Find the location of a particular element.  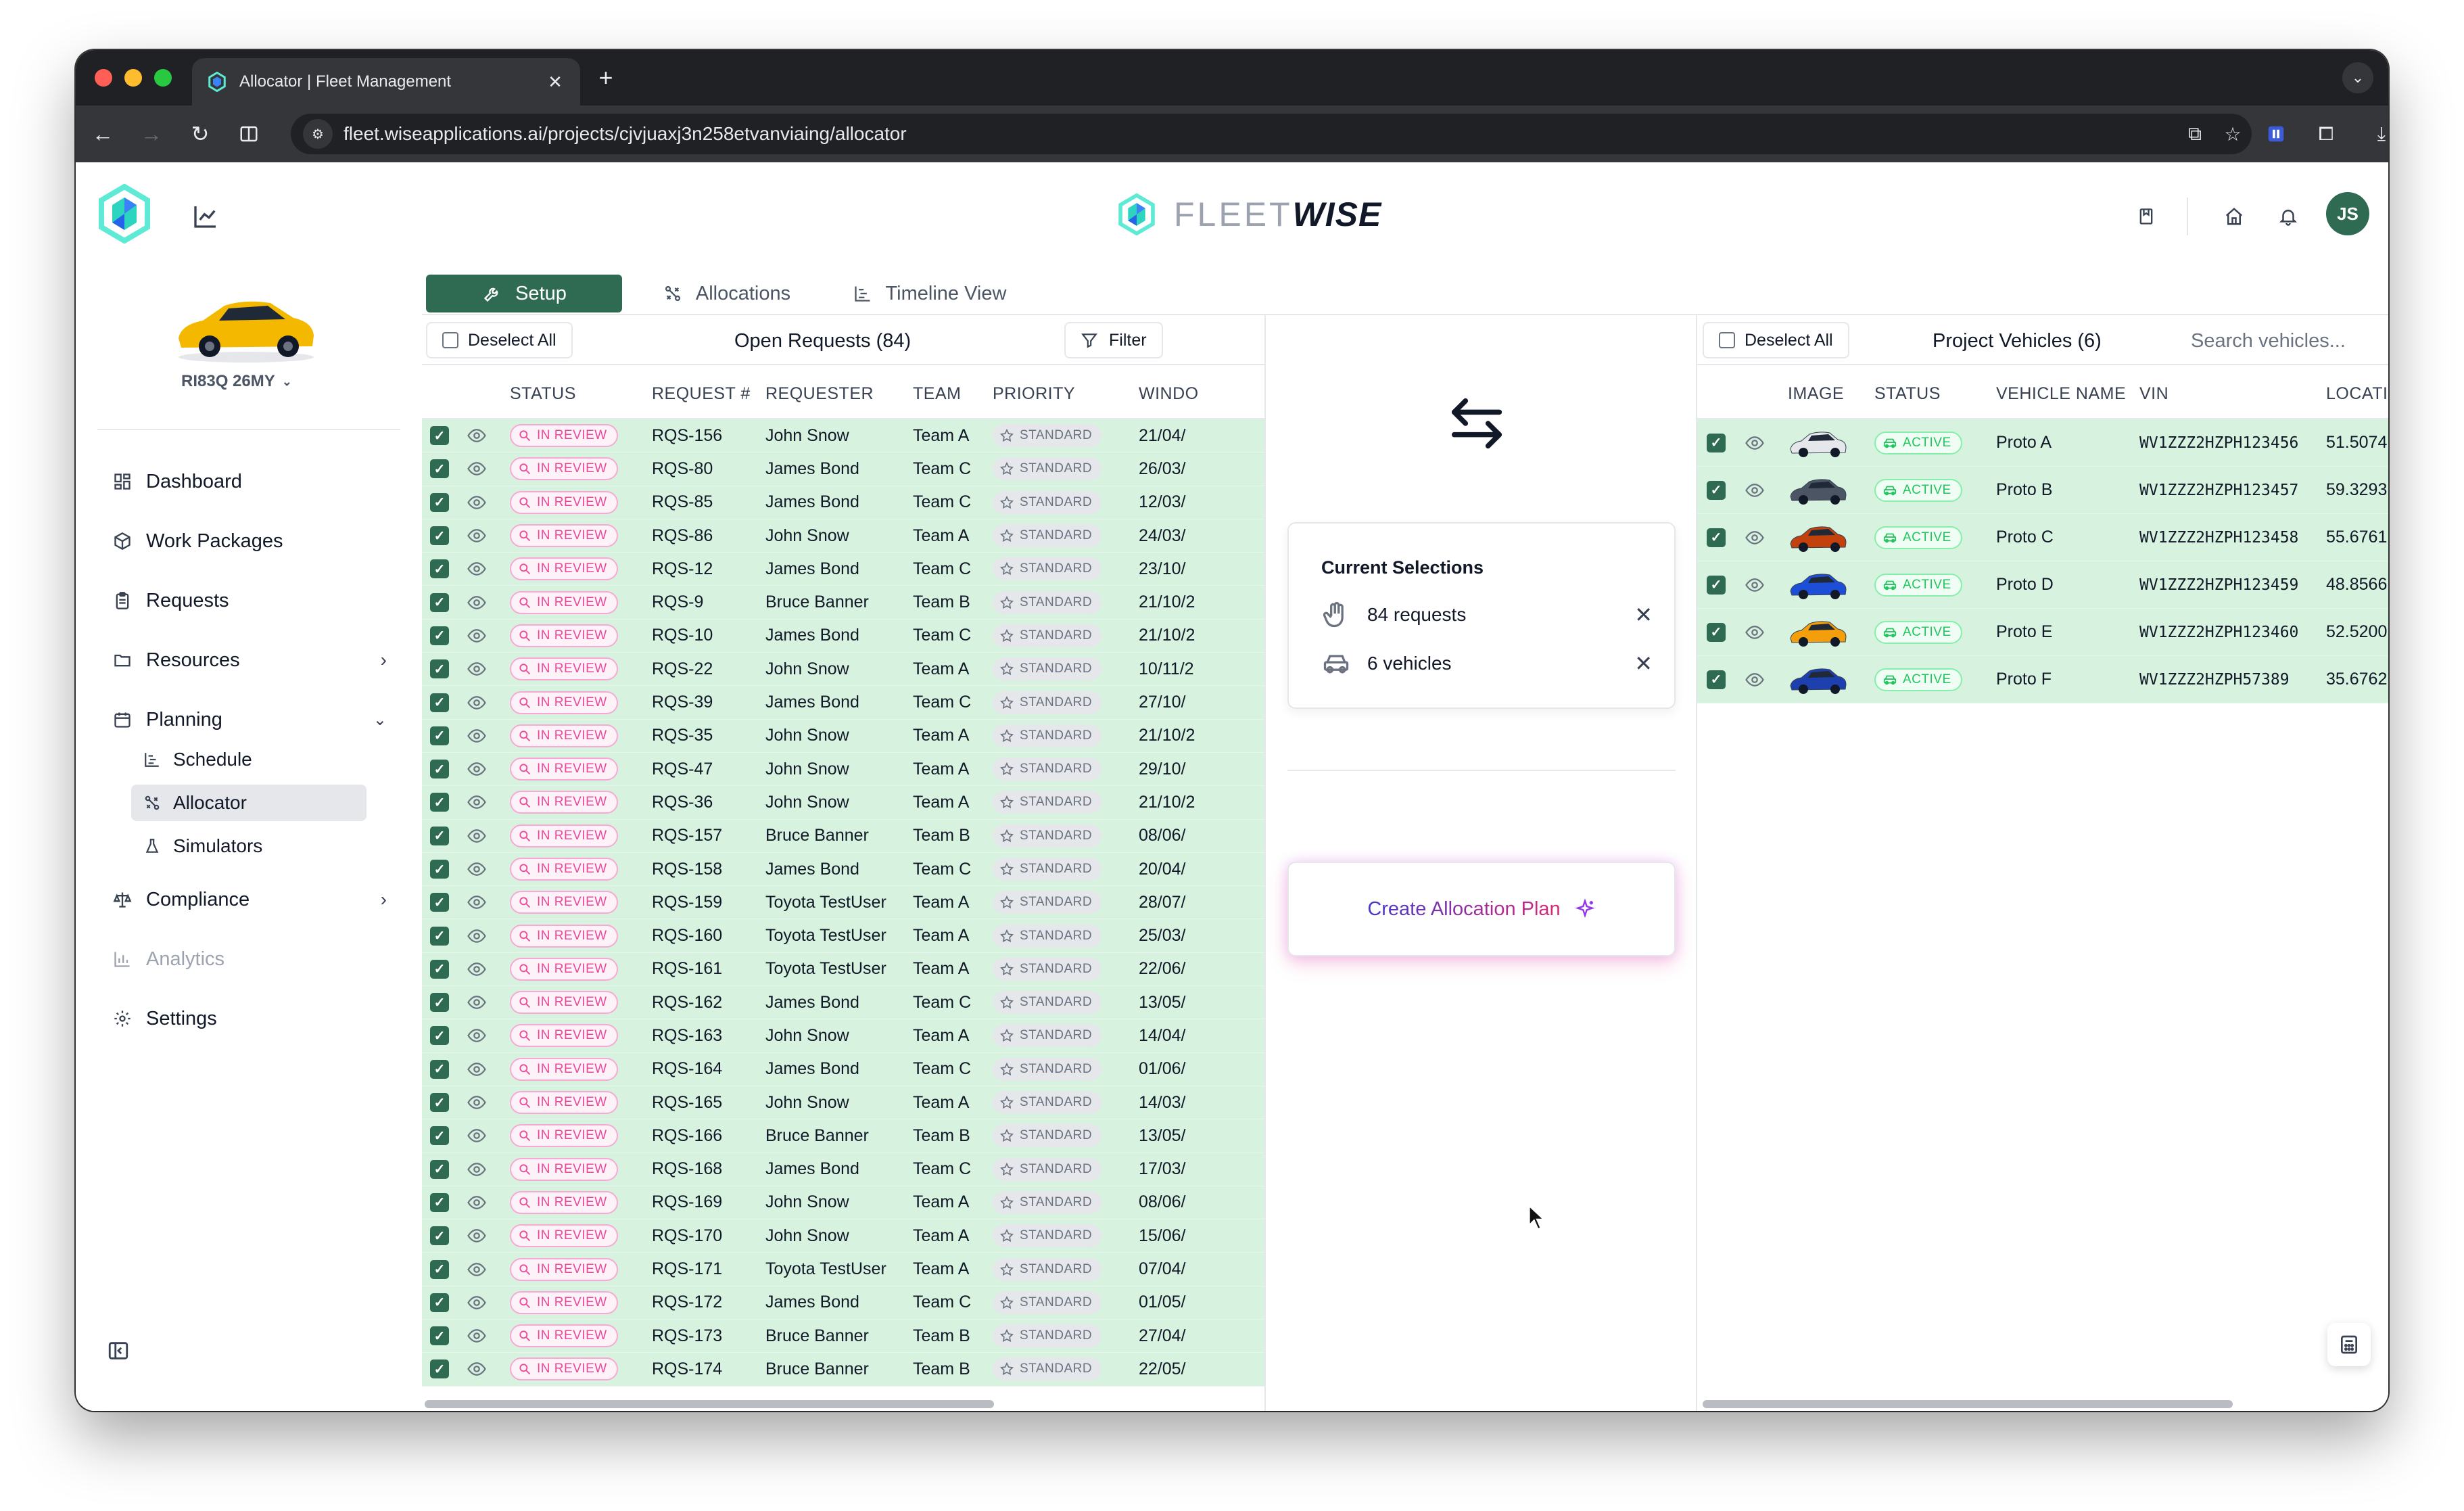

tab-timeline-view: Timeline View is located at coordinates (929, 293).